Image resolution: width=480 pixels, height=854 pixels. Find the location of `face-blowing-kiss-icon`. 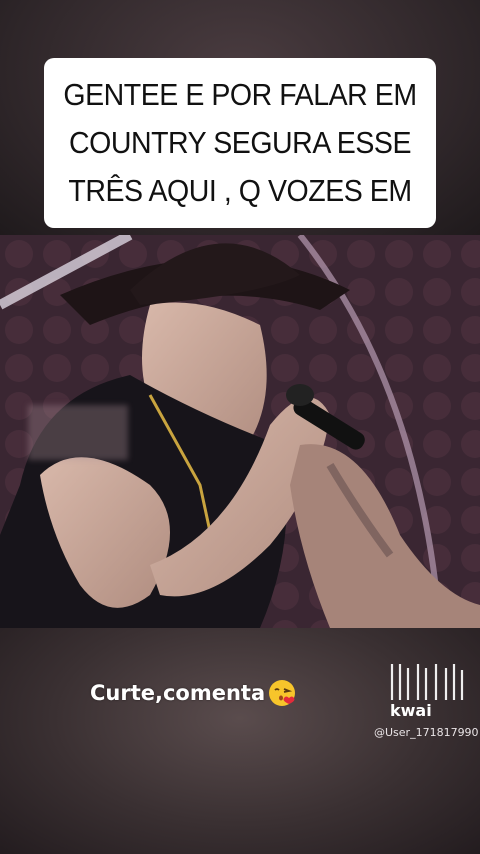

face-blowing-kiss-icon is located at coordinates (282, 693).